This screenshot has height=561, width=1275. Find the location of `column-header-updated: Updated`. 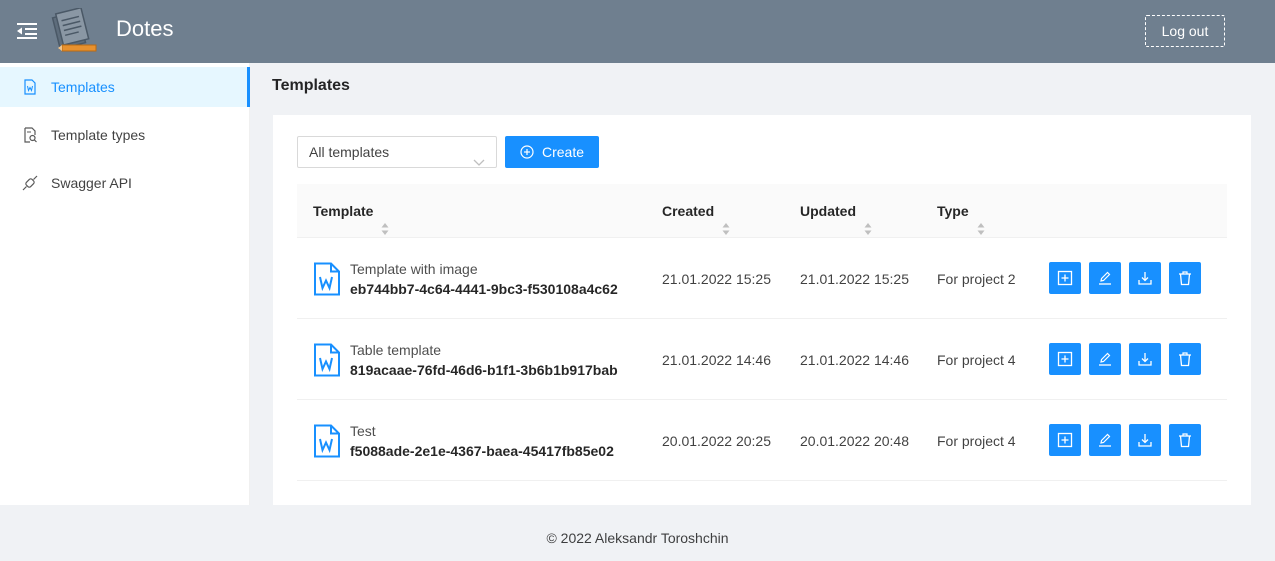

column-header-updated: Updated is located at coordinates (836, 211).